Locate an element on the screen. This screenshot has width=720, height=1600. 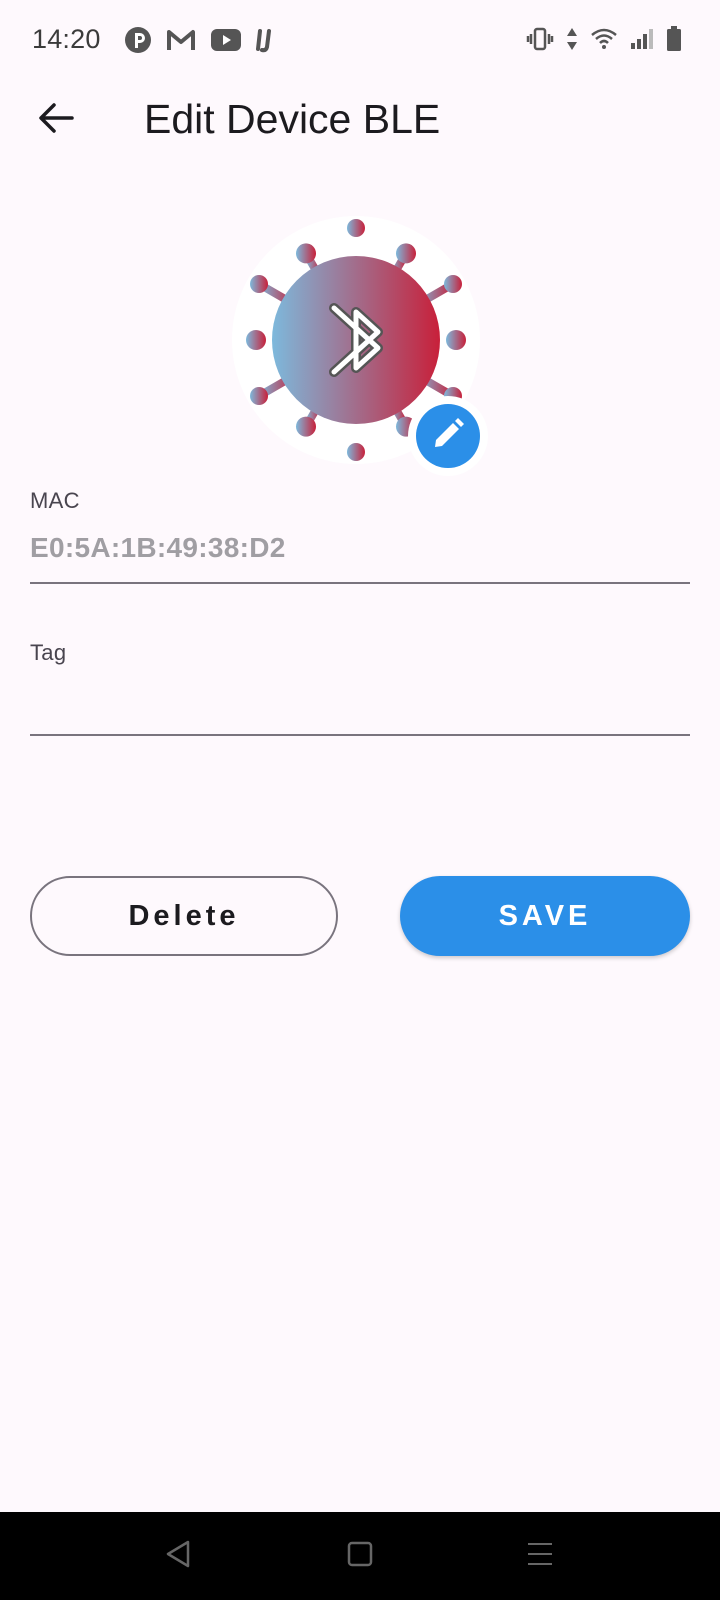
battery-icon is located at coordinates (674, 39).